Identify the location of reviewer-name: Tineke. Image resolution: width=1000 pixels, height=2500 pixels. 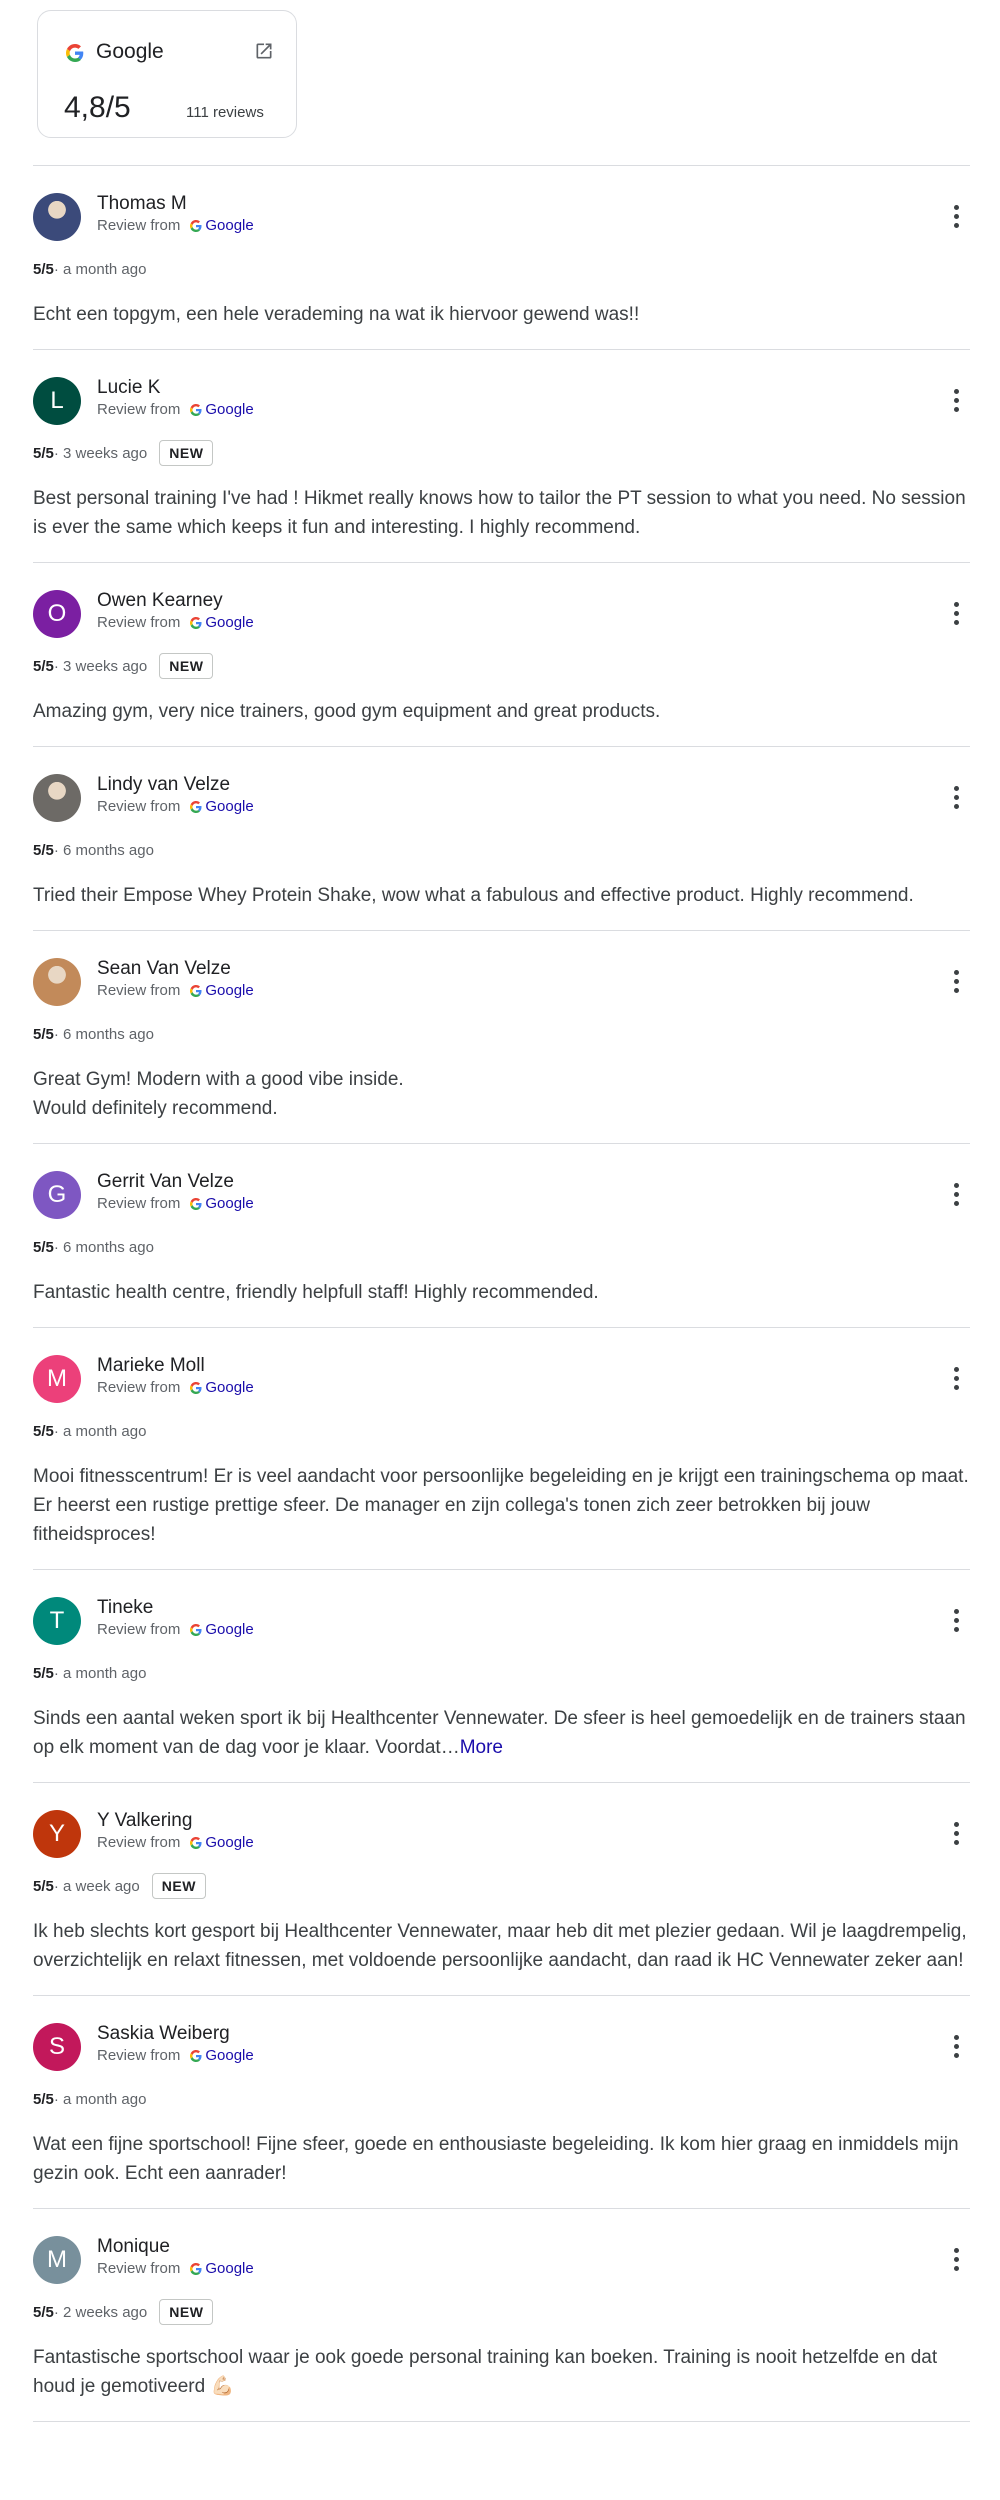
(175, 1608).